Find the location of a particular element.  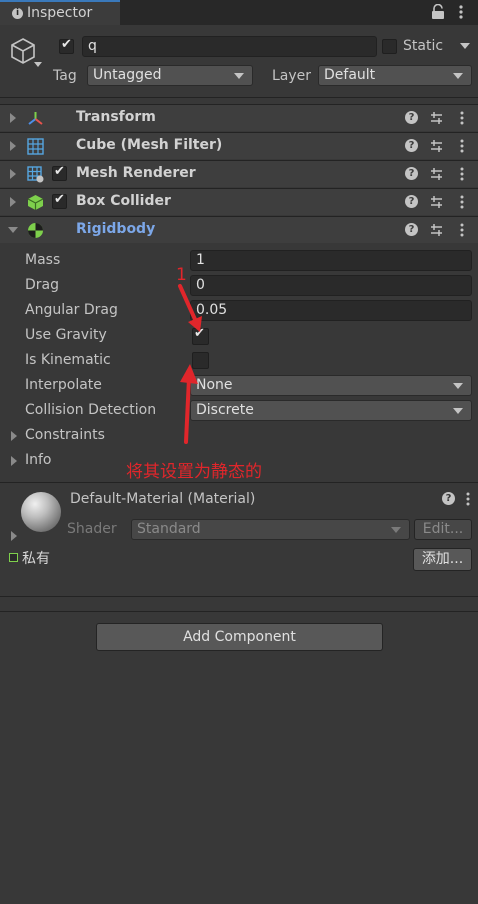

constraints-foldout: Constraints is located at coordinates (65, 435).